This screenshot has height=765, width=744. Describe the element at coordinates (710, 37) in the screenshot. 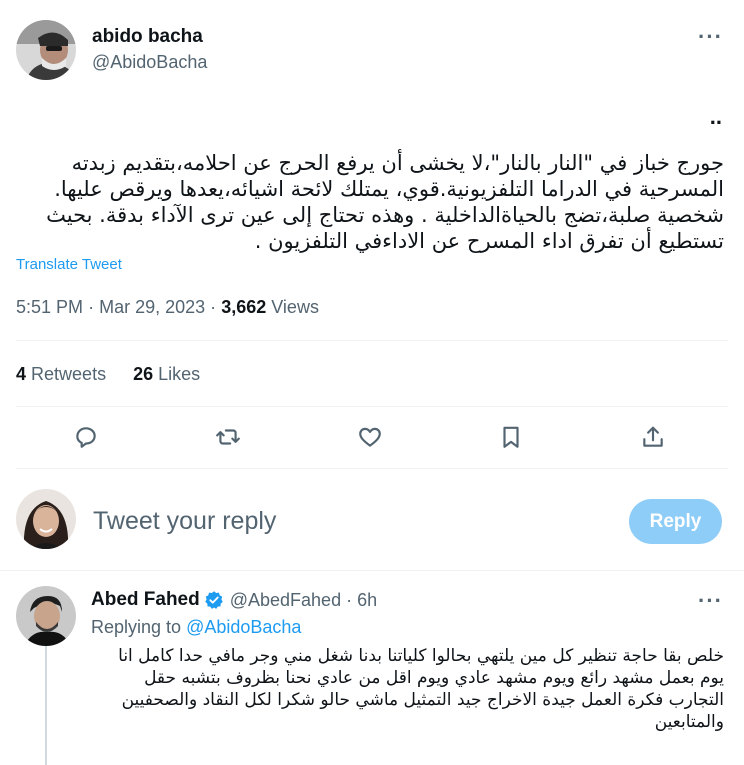

I see `more-options-icon: ···` at that location.